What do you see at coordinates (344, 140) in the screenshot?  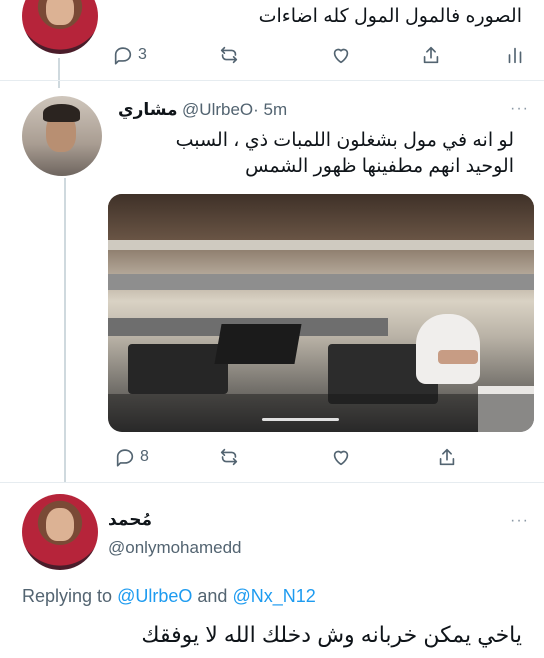 I see `tweet-text-line: لو انه في مول بشغلون اللمبات ذي ، السبب` at bounding box center [344, 140].